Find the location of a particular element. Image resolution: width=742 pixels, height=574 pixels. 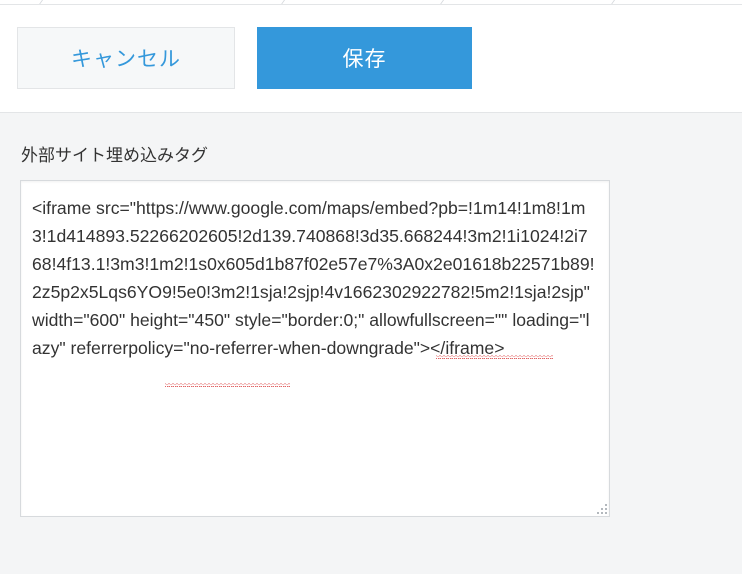

cancel-button: キャンセル is located at coordinates (126, 58).